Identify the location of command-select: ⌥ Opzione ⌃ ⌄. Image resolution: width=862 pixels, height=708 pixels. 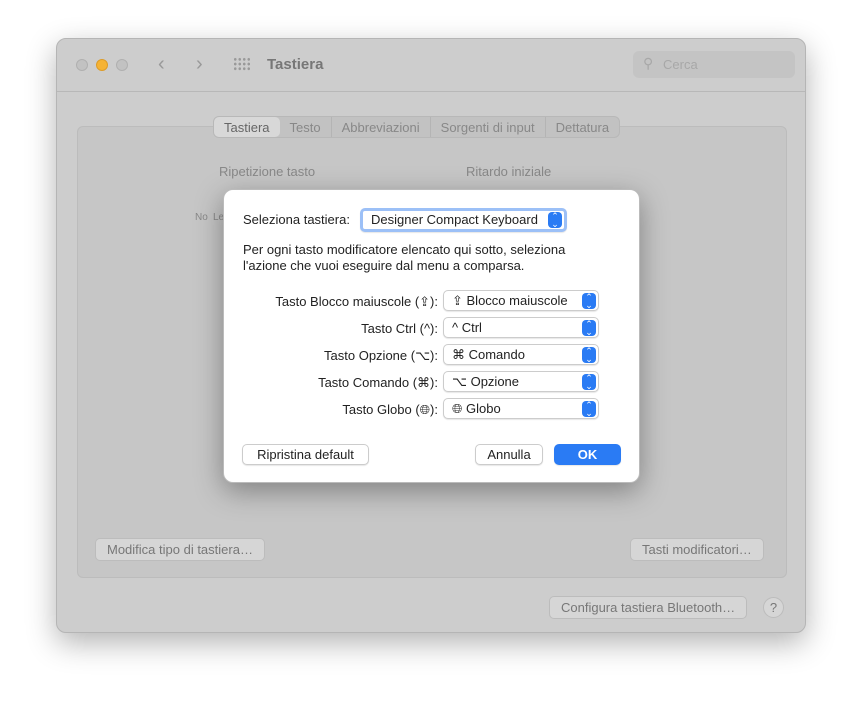
(521, 381).